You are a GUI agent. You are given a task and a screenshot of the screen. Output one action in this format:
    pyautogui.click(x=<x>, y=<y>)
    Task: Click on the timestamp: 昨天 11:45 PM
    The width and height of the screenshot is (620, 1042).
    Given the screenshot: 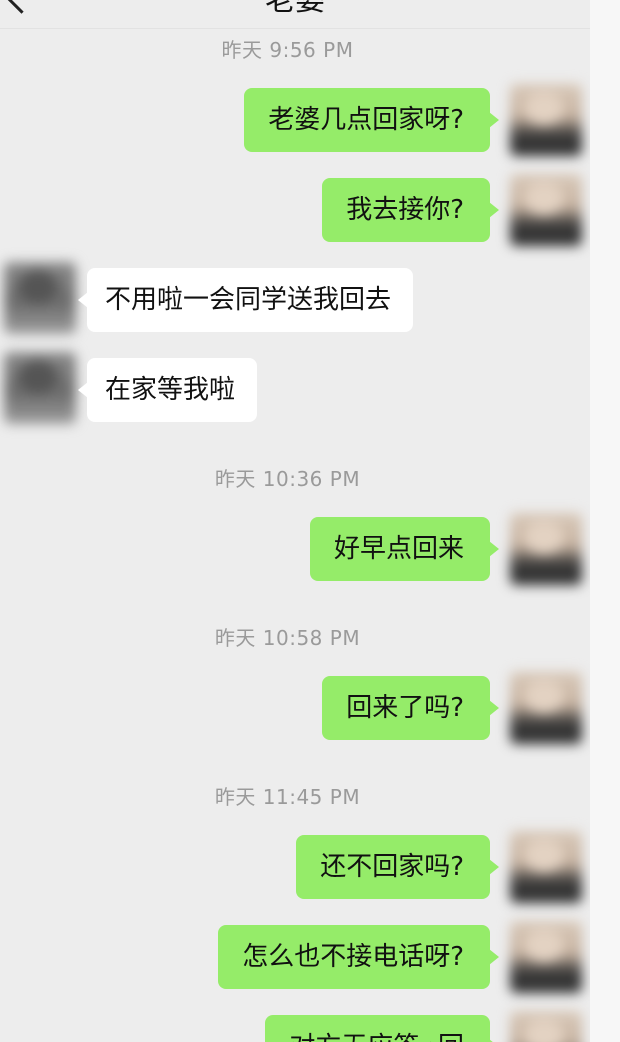 What is the action you would take?
    pyautogui.click(x=287, y=797)
    